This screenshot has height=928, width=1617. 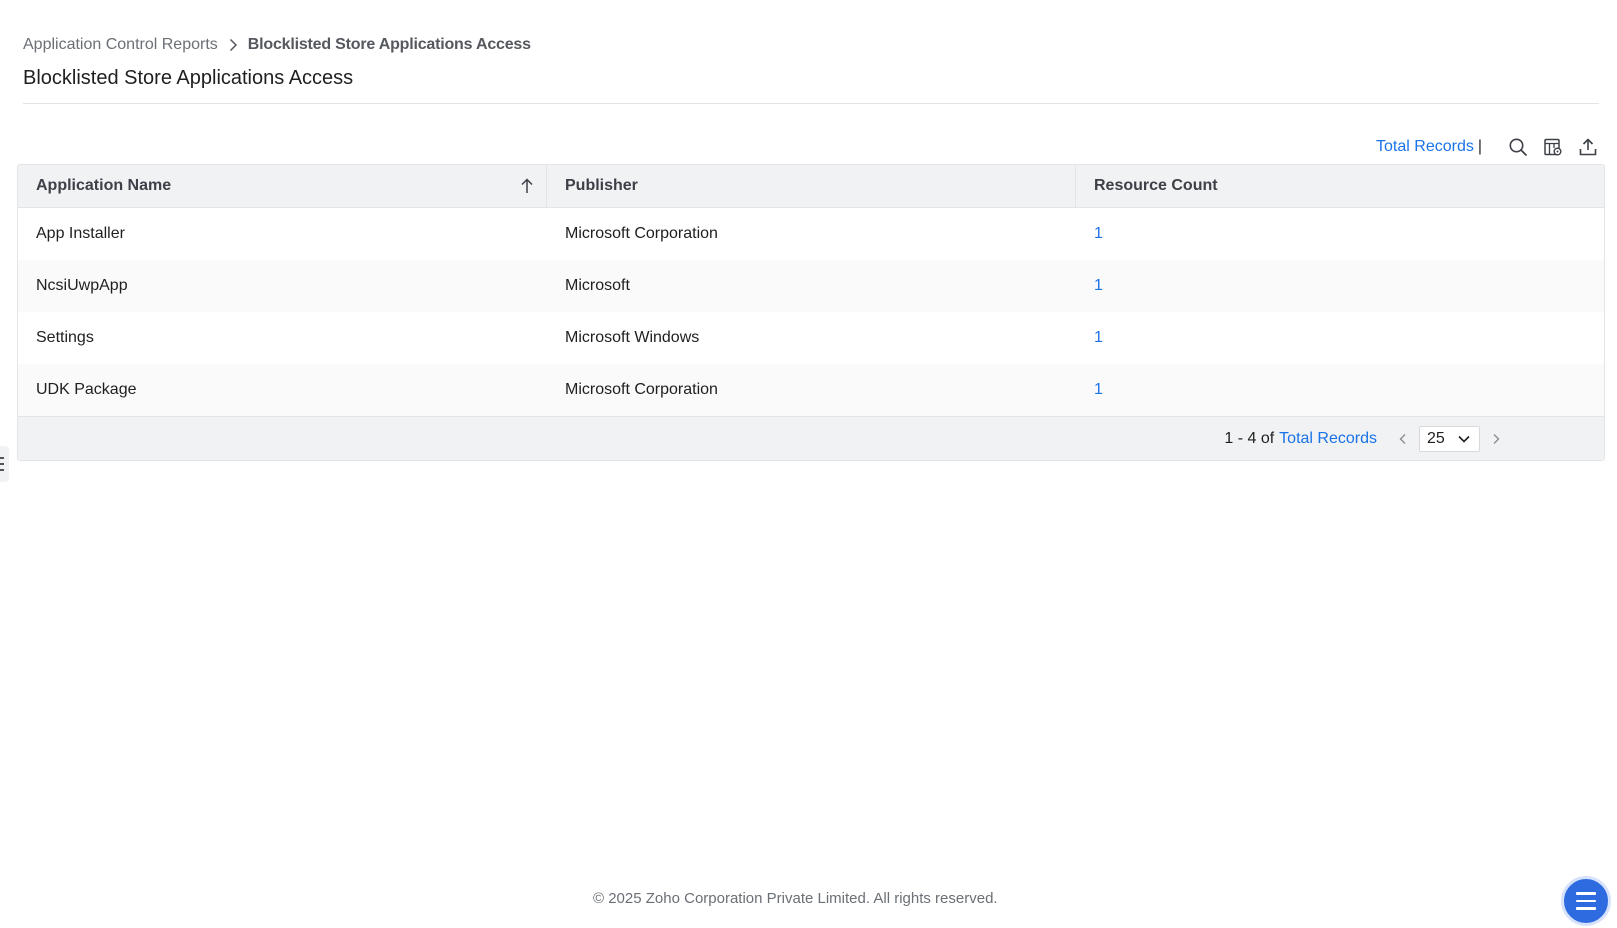 I want to click on sort-ascending-icon, so click(x=527, y=186).